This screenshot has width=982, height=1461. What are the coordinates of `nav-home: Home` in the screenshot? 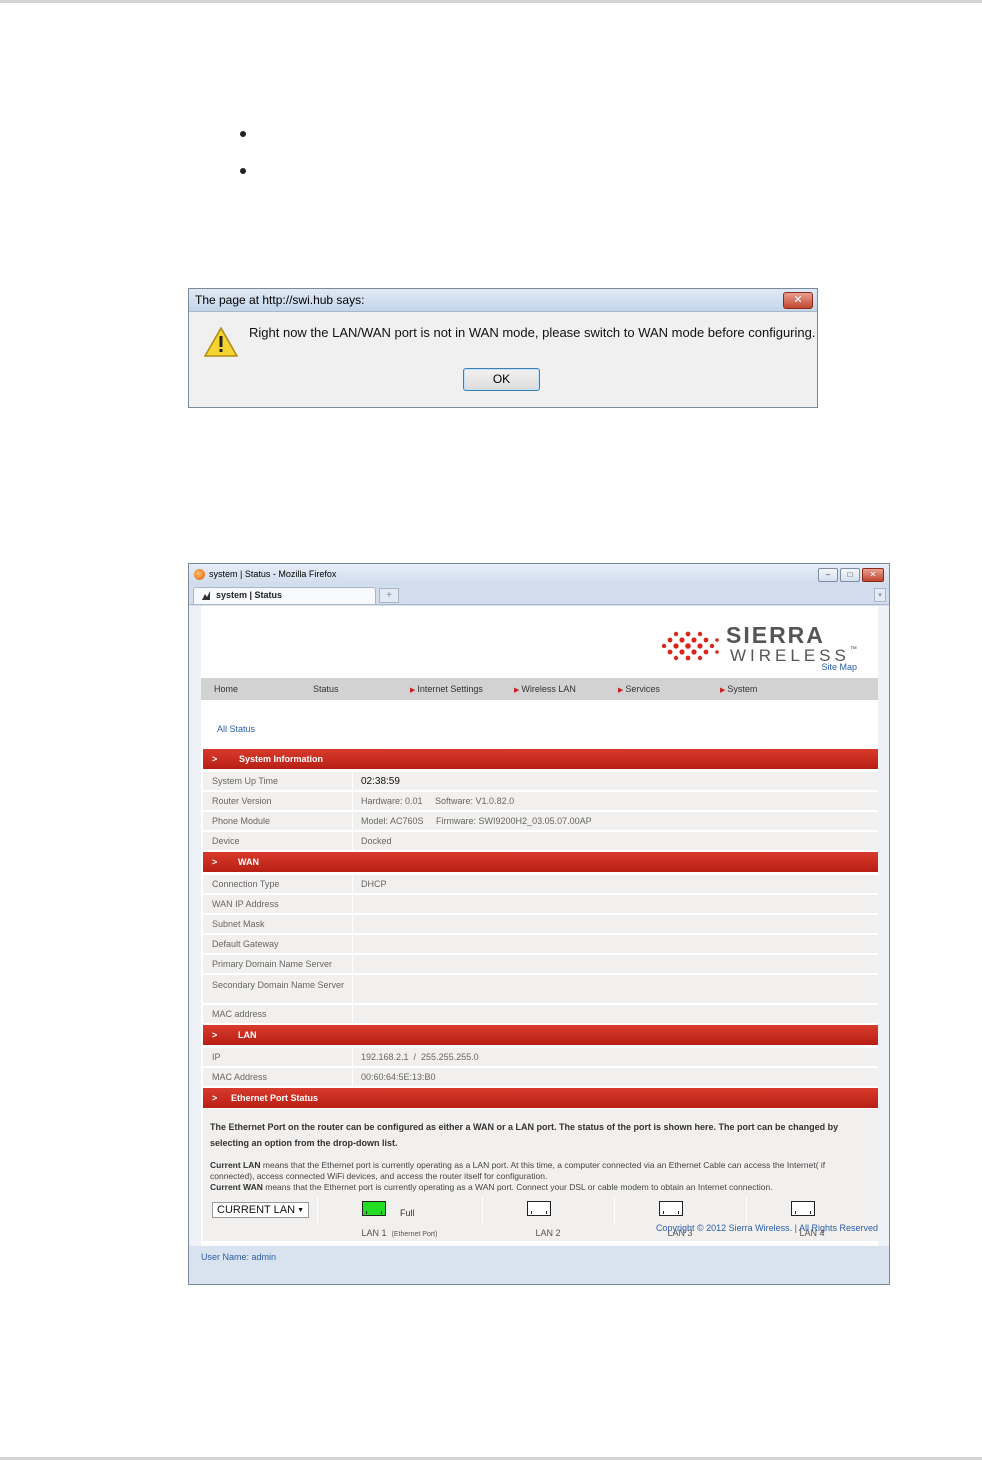 It's located at (226, 689).